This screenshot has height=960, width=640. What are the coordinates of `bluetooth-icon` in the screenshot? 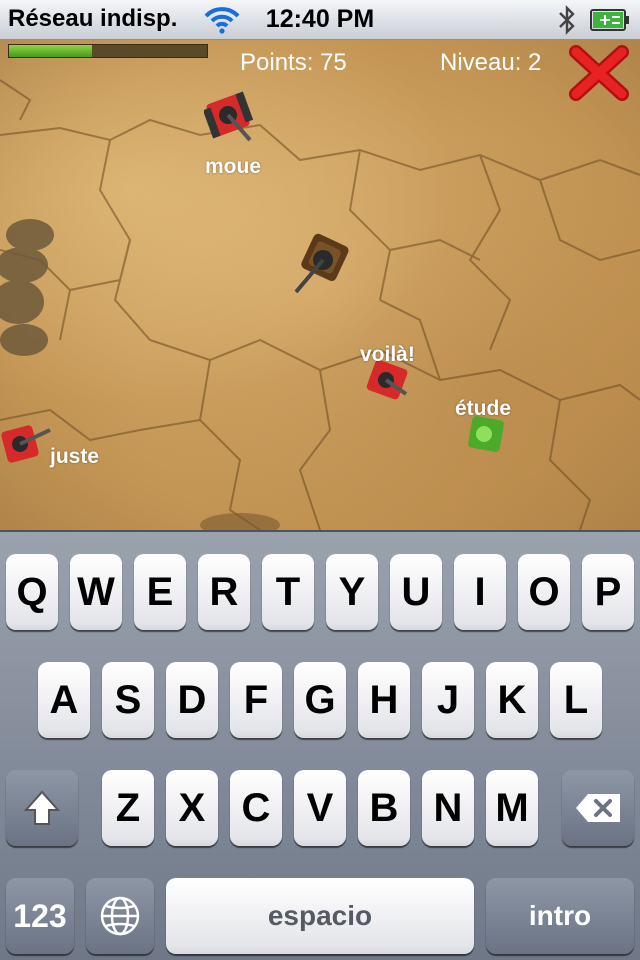 It's located at (567, 20).